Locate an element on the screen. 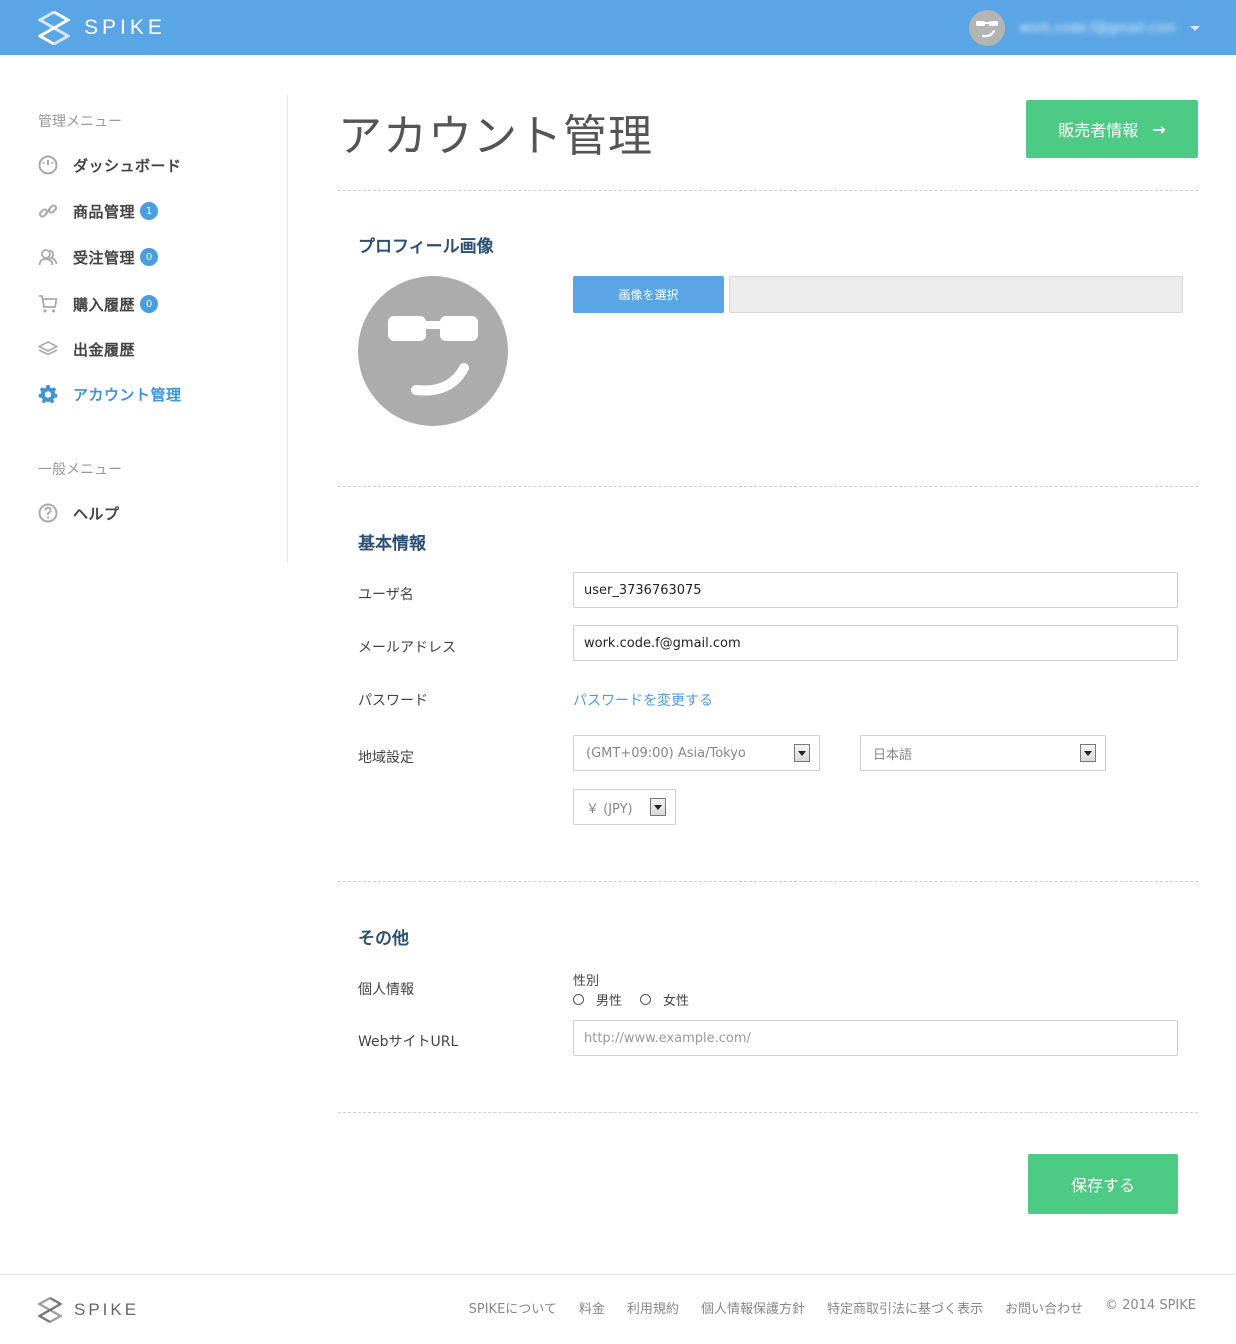 The image size is (1236, 1344). help-icon is located at coordinates (48, 513).